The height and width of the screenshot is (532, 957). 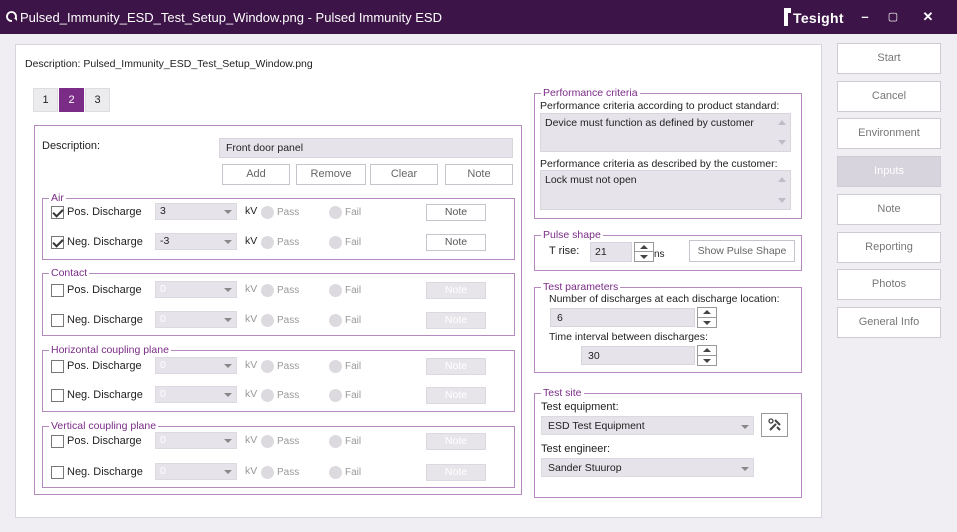 What do you see at coordinates (105, 395) in the screenshot?
I see `discharge-label: Neg. Discharge` at bounding box center [105, 395].